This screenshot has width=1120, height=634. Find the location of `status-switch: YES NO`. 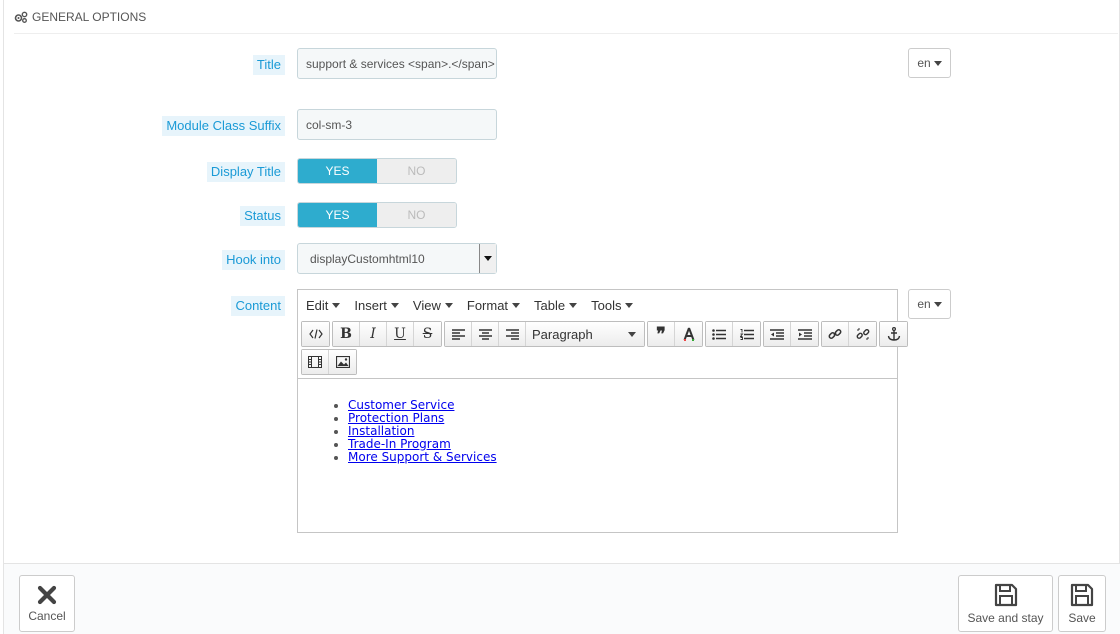

status-switch: YES NO is located at coordinates (377, 215).